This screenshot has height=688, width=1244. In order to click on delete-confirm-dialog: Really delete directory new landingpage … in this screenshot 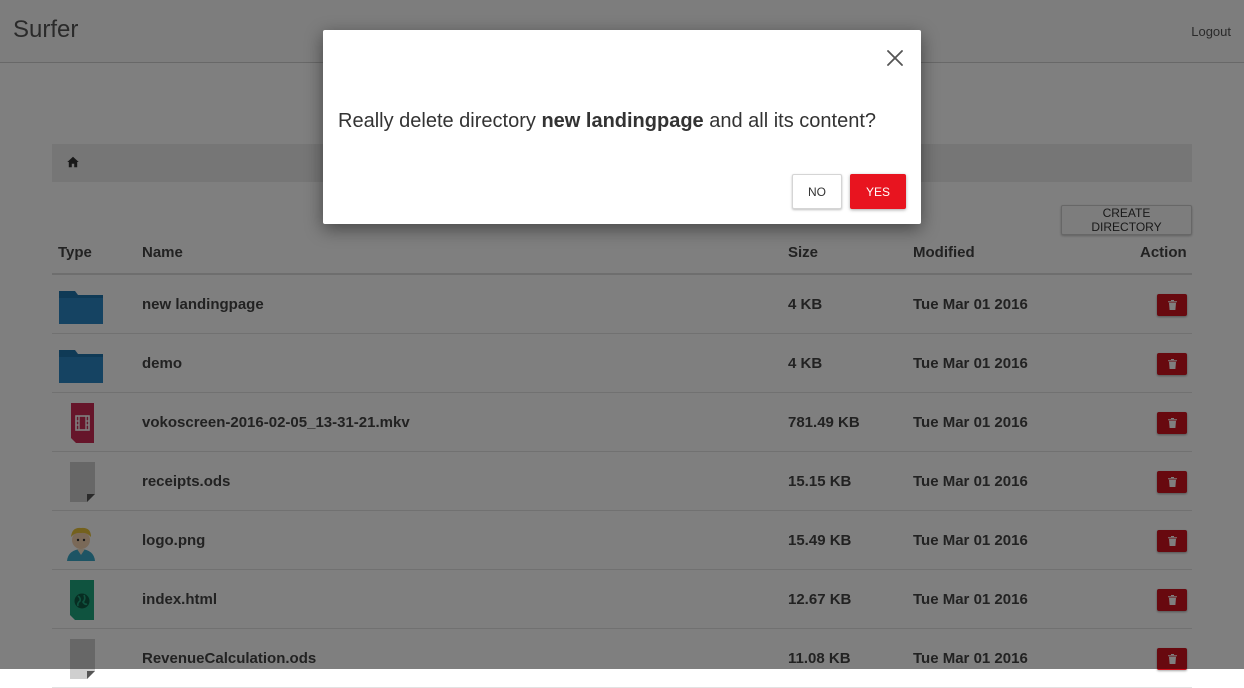, I will do `click(622, 127)`.